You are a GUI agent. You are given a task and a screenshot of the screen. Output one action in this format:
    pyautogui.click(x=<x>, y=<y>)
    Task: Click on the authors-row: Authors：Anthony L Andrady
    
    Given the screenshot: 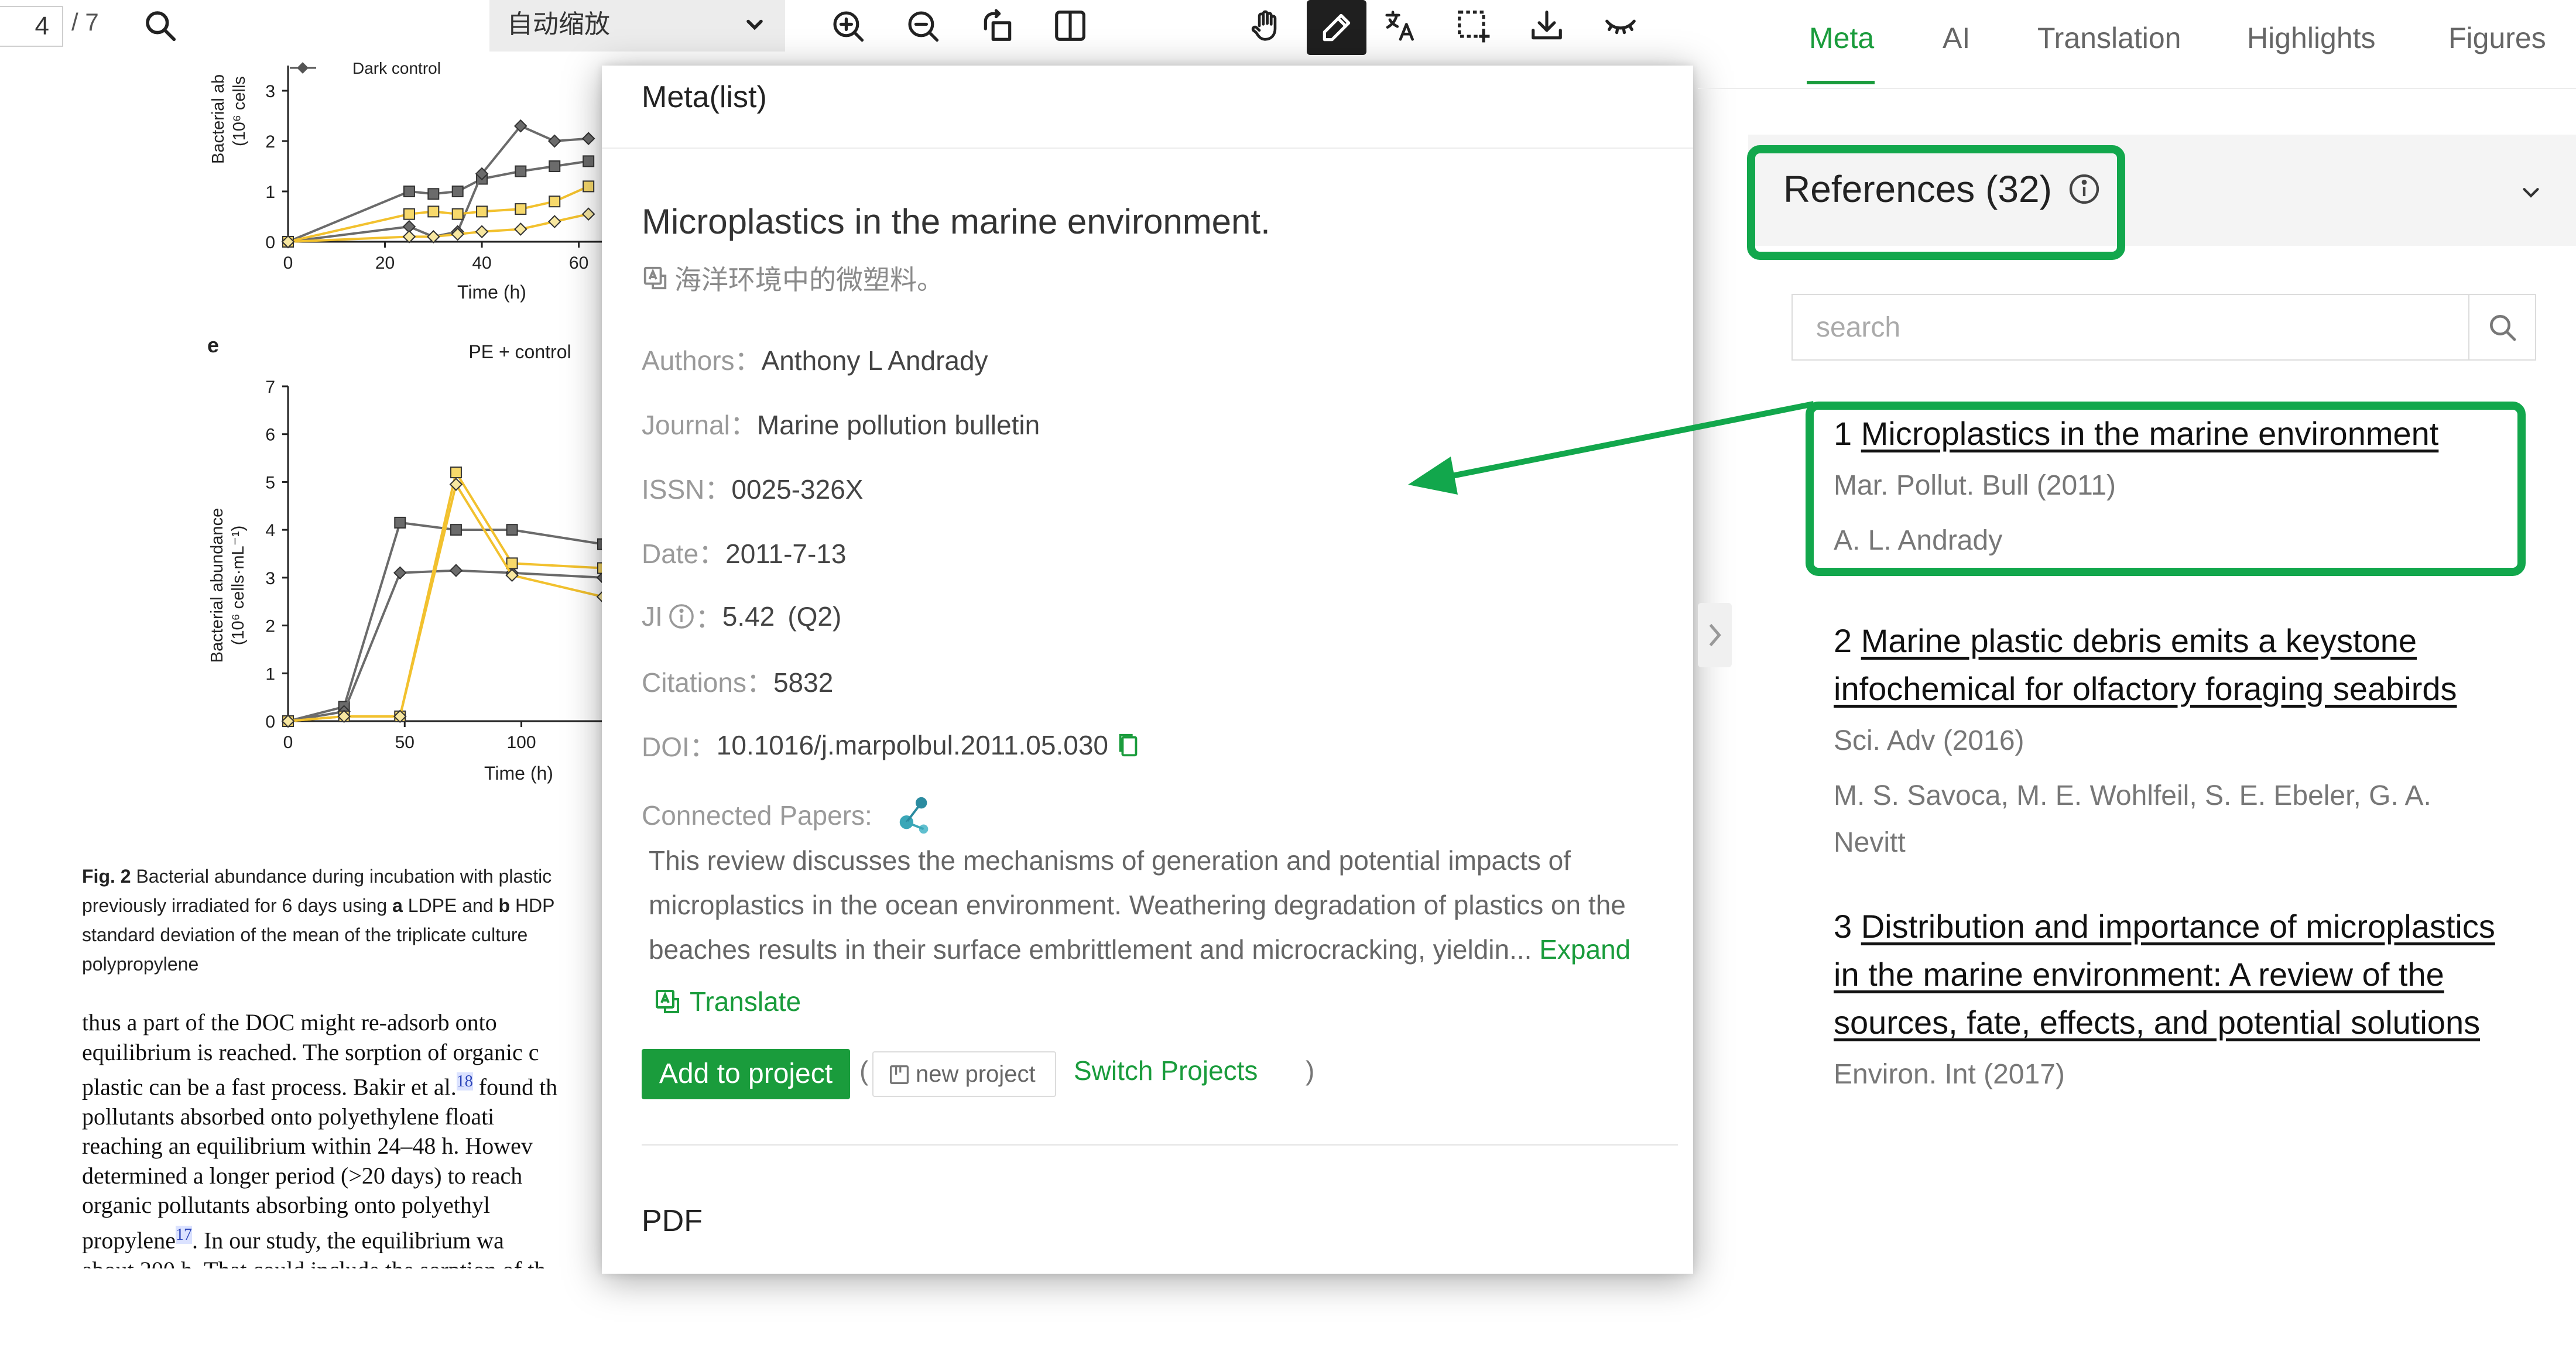 What is the action you would take?
    pyautogui.click(x=815, y=359)
    